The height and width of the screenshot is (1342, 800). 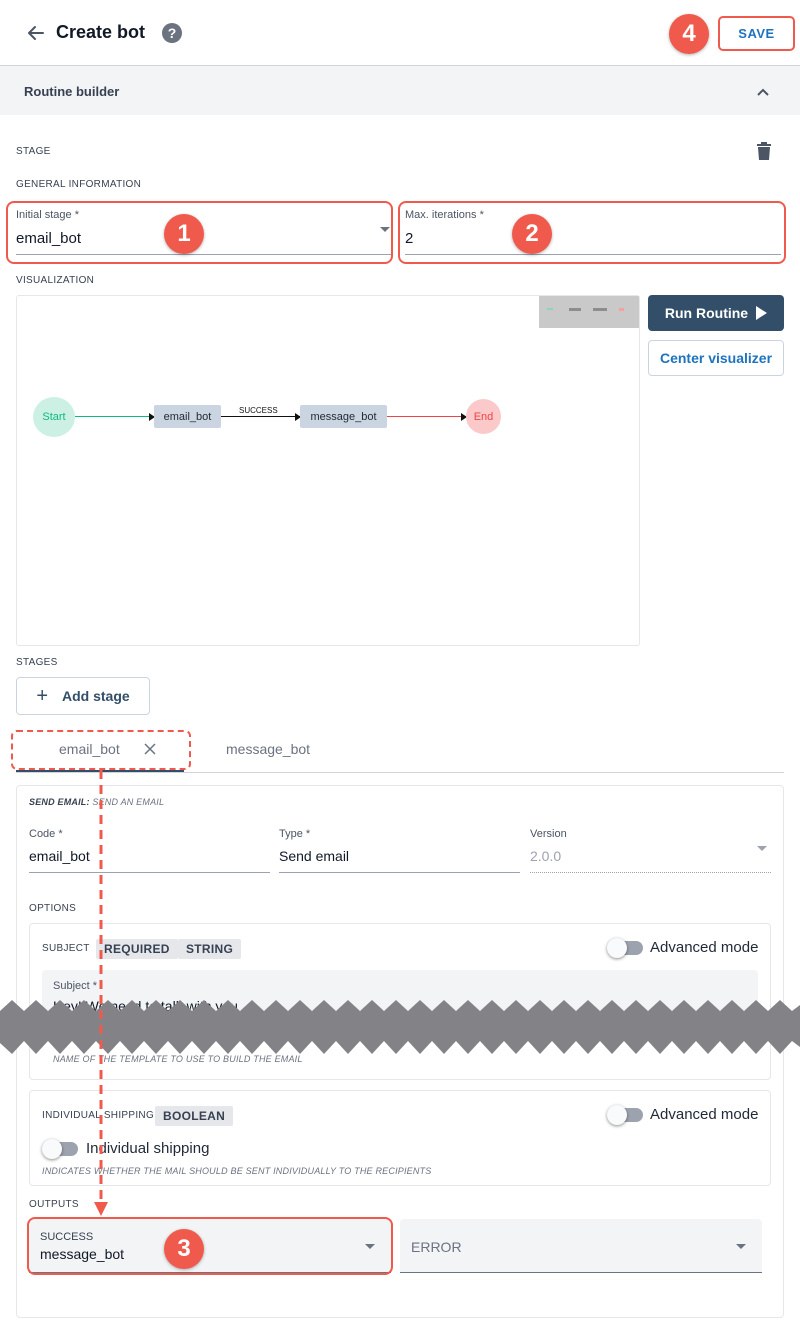 What do you see at coordinates (589, 312) in the screenshot?
I see `minimap` at bounding box center [589, 312].